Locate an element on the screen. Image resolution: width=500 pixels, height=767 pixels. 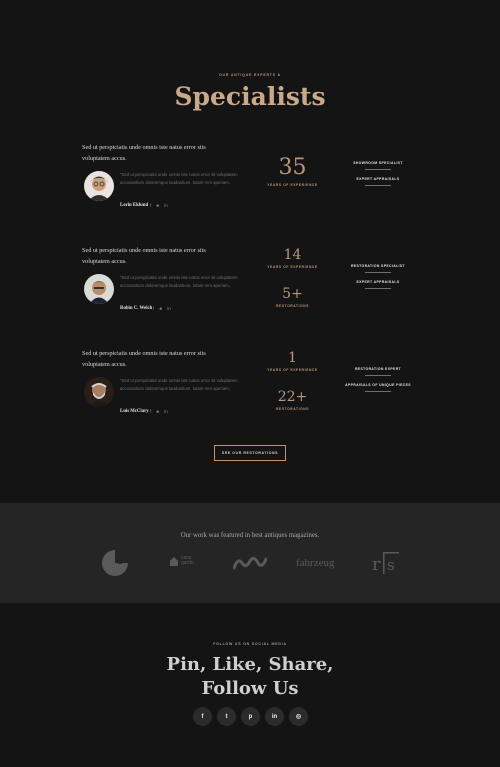
section-eyebrow: OUR ANTIQUE EXPERTS & is located at coordinates (250, 75).